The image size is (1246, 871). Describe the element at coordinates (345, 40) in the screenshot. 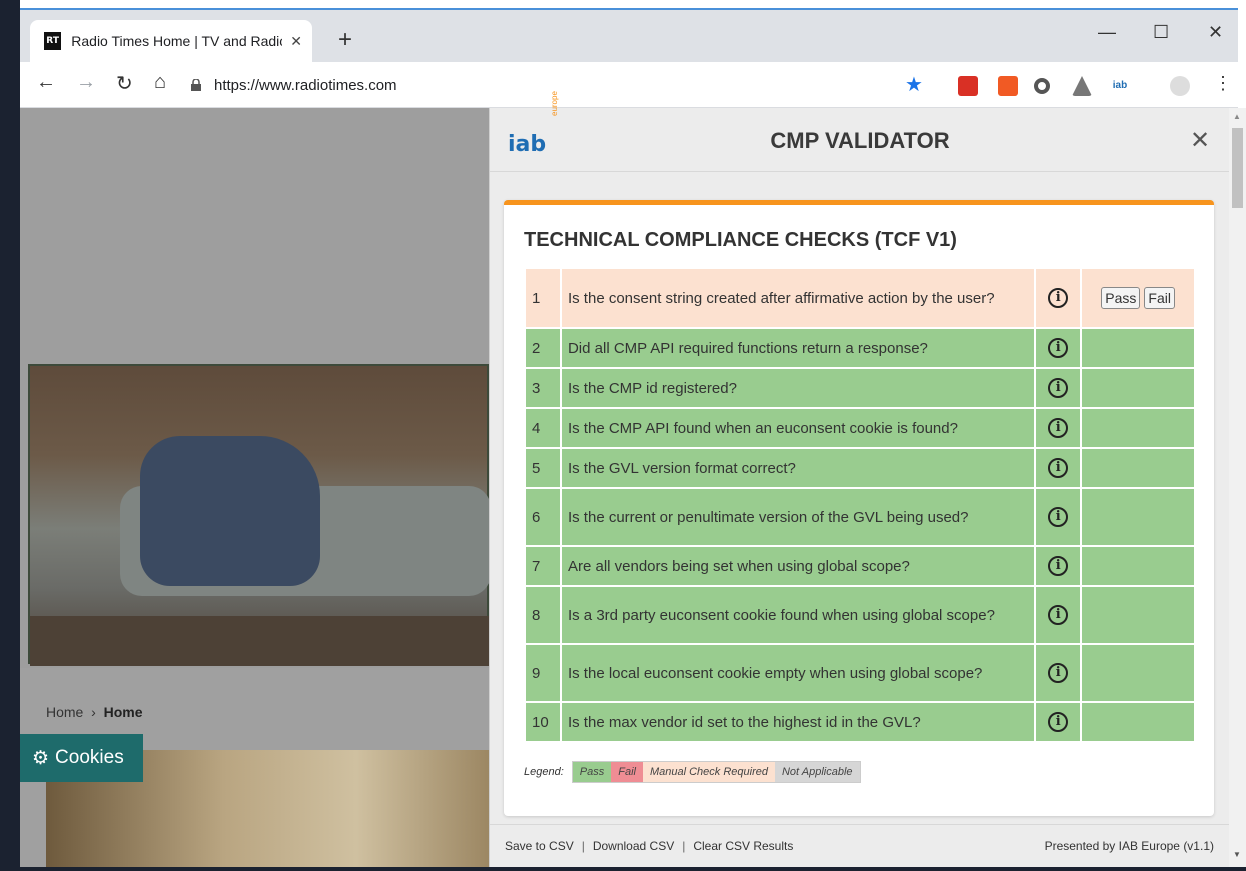

I see `new-tab-icon: +` at that location.